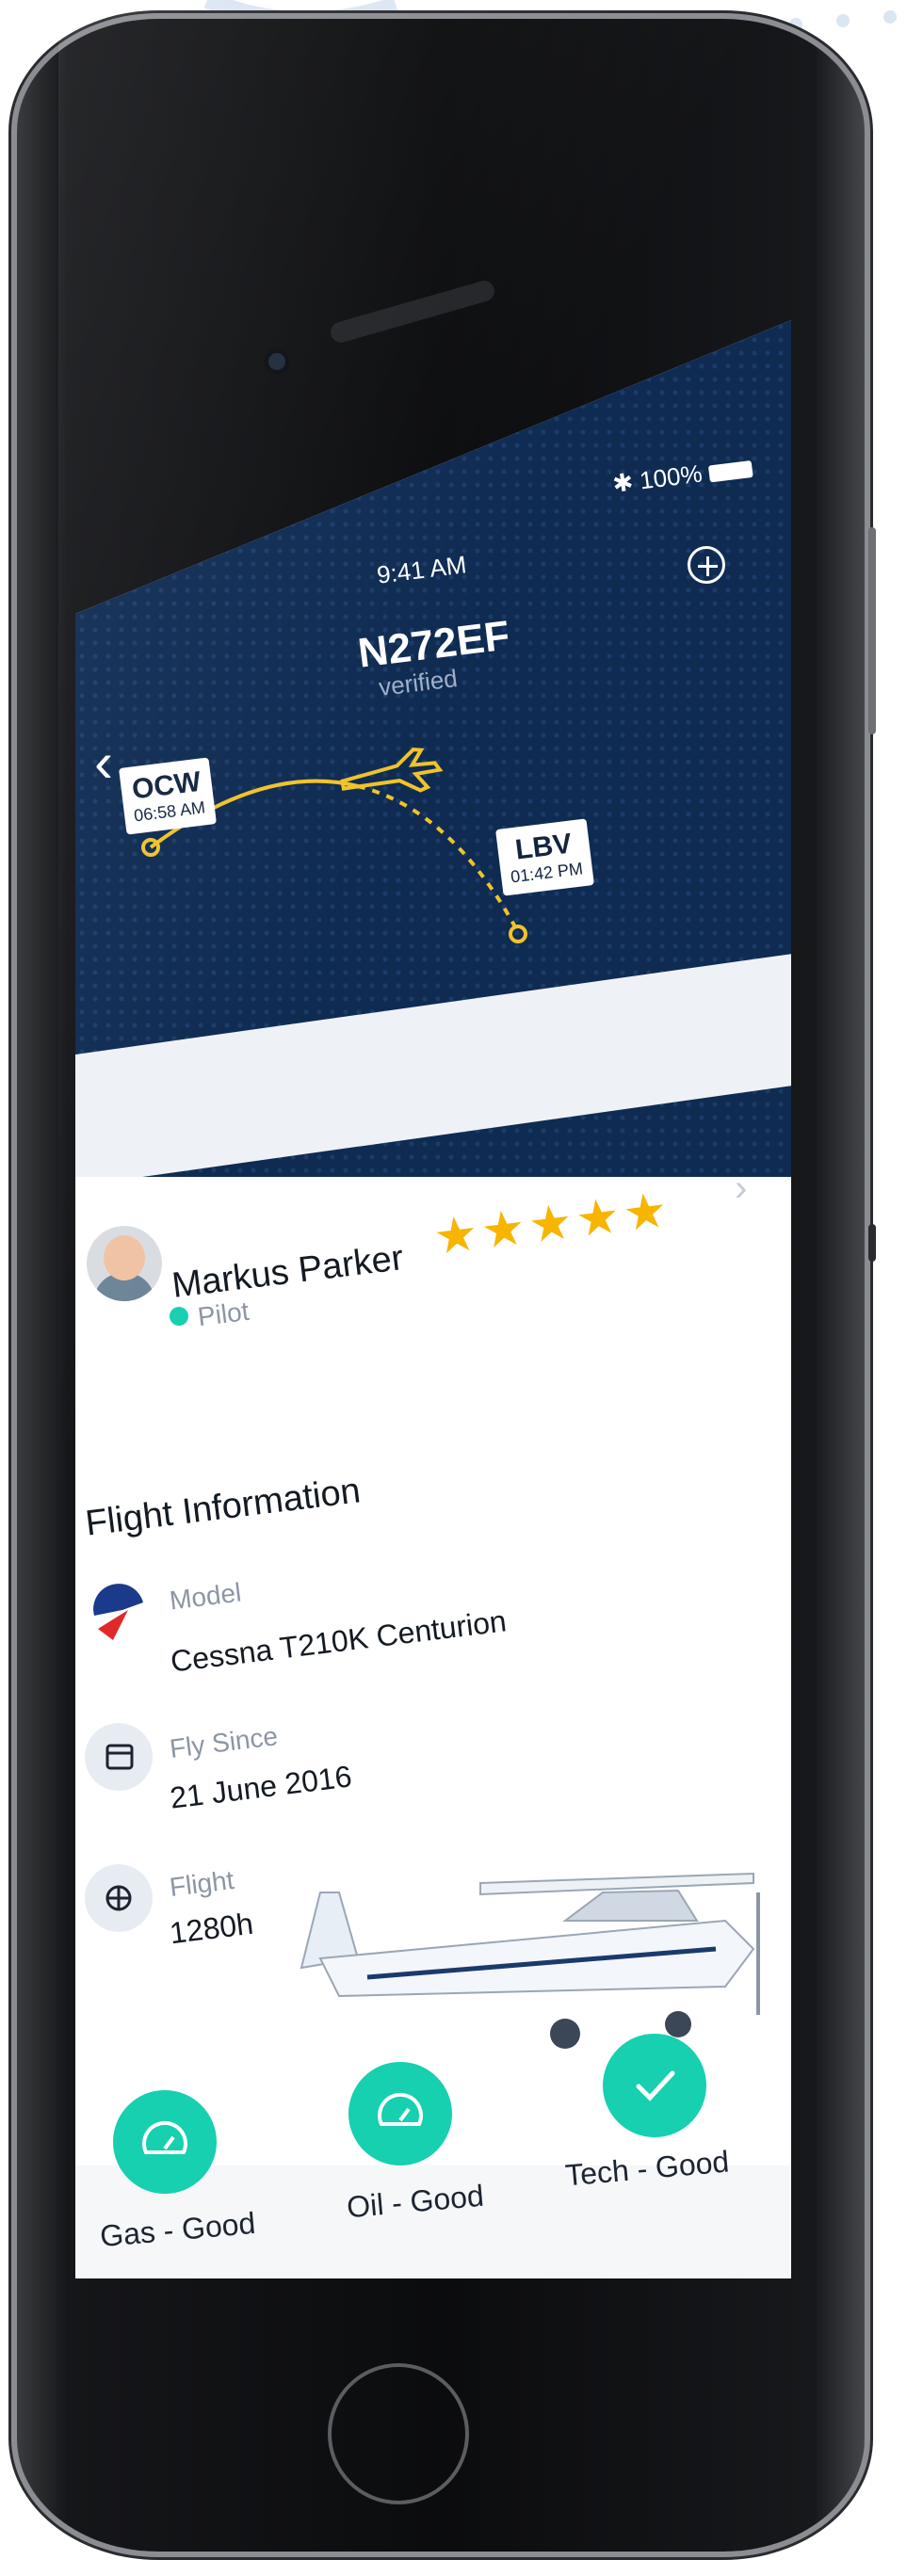  I want to click on chevron-right-icon: ›, so click(741, 1188).